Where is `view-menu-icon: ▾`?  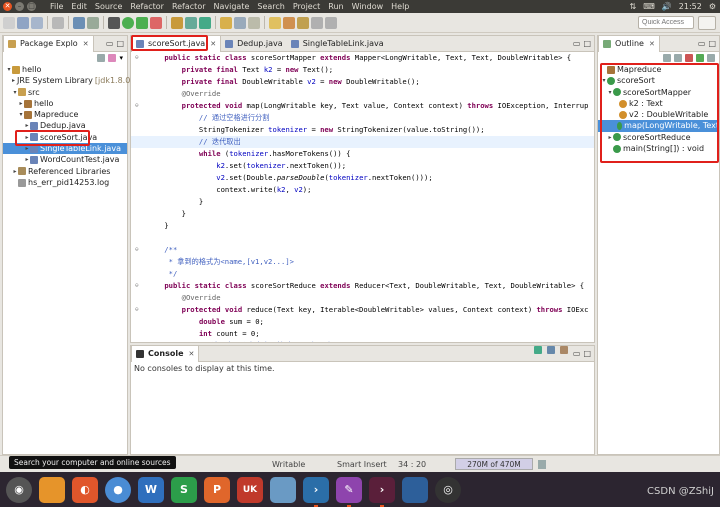
view-menu-icon: ▾ is located at coordinates (121, 58).